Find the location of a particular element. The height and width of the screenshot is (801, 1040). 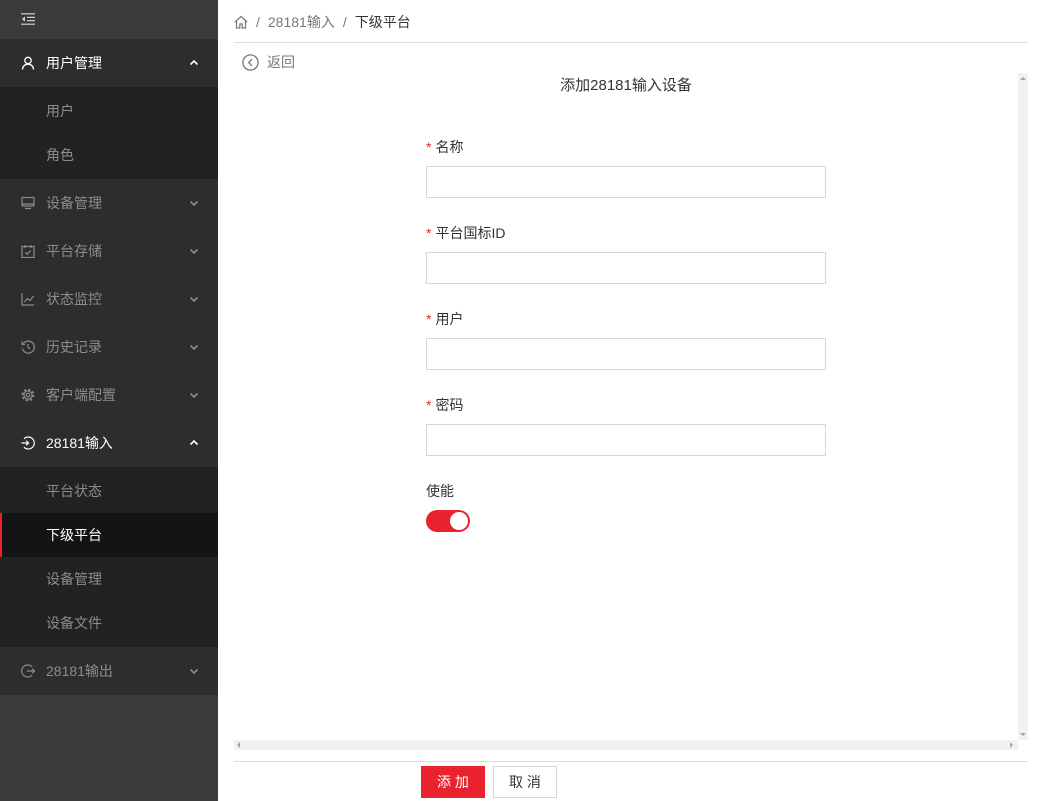

history-icon is located at coordinates (28, 347).